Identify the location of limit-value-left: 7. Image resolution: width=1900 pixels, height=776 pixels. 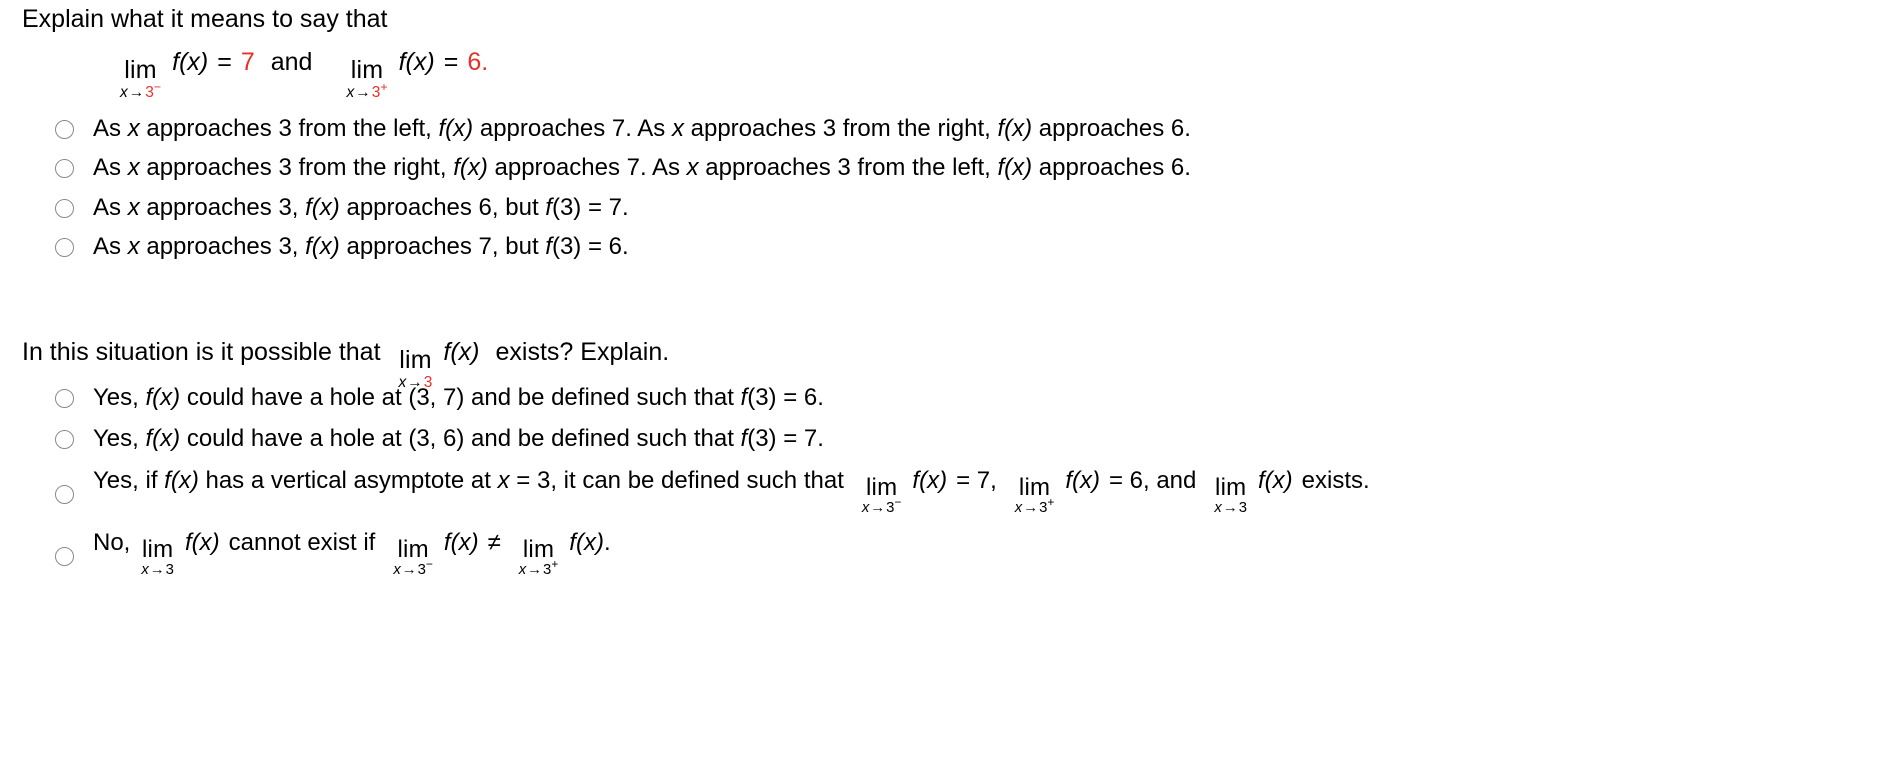
(247, 62).